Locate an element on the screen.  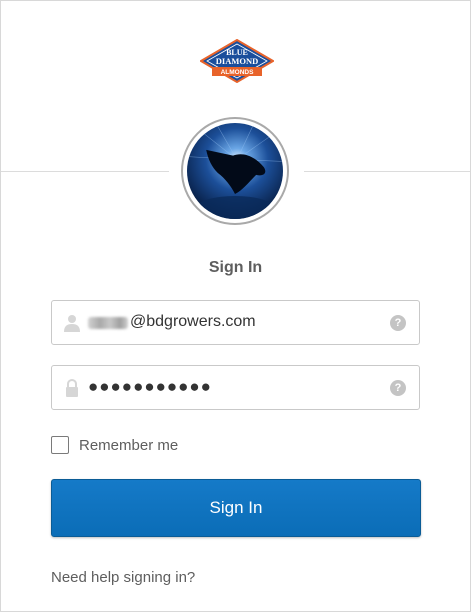
manta-ray-image is located at coordinates (235, 171).